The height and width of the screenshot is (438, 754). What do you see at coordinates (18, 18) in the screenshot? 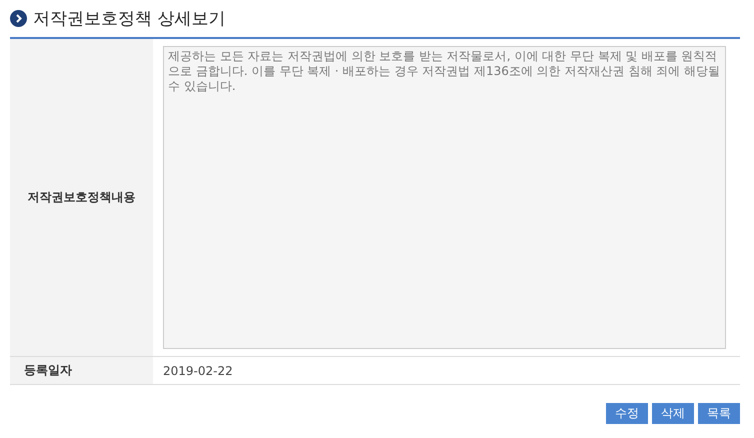
I see `chevron-circle-icon` at bounding box center [18, 18].